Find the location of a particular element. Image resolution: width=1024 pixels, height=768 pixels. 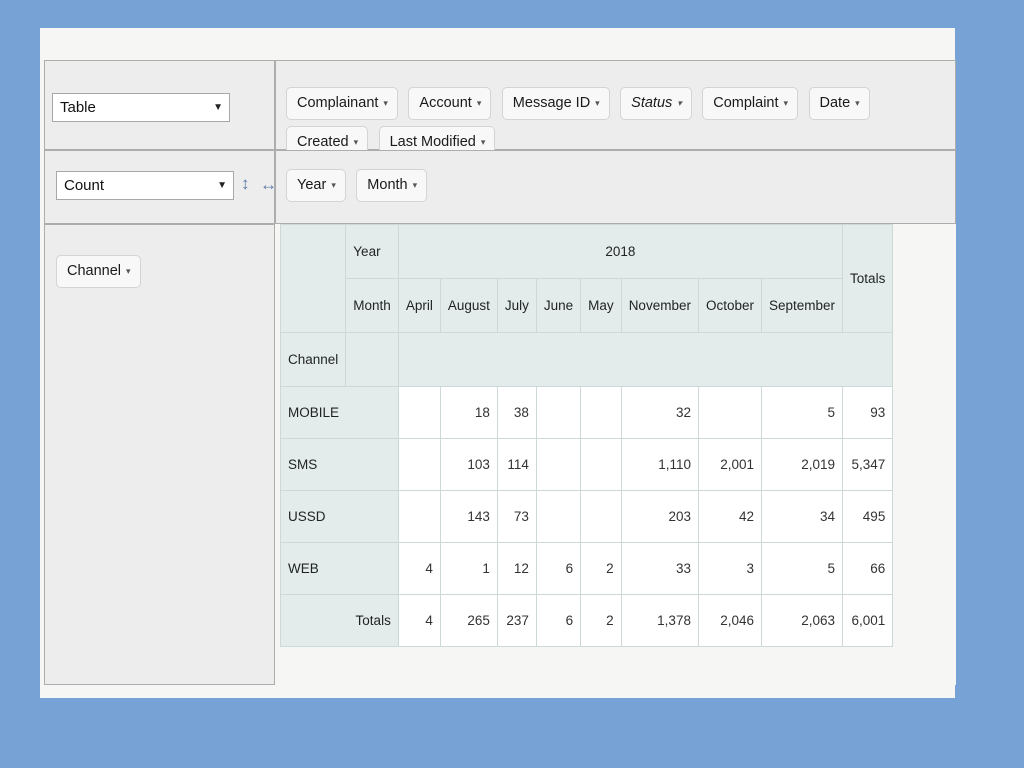

pivot-channel-axis-row: Channel is located at coordinates (586, 359).